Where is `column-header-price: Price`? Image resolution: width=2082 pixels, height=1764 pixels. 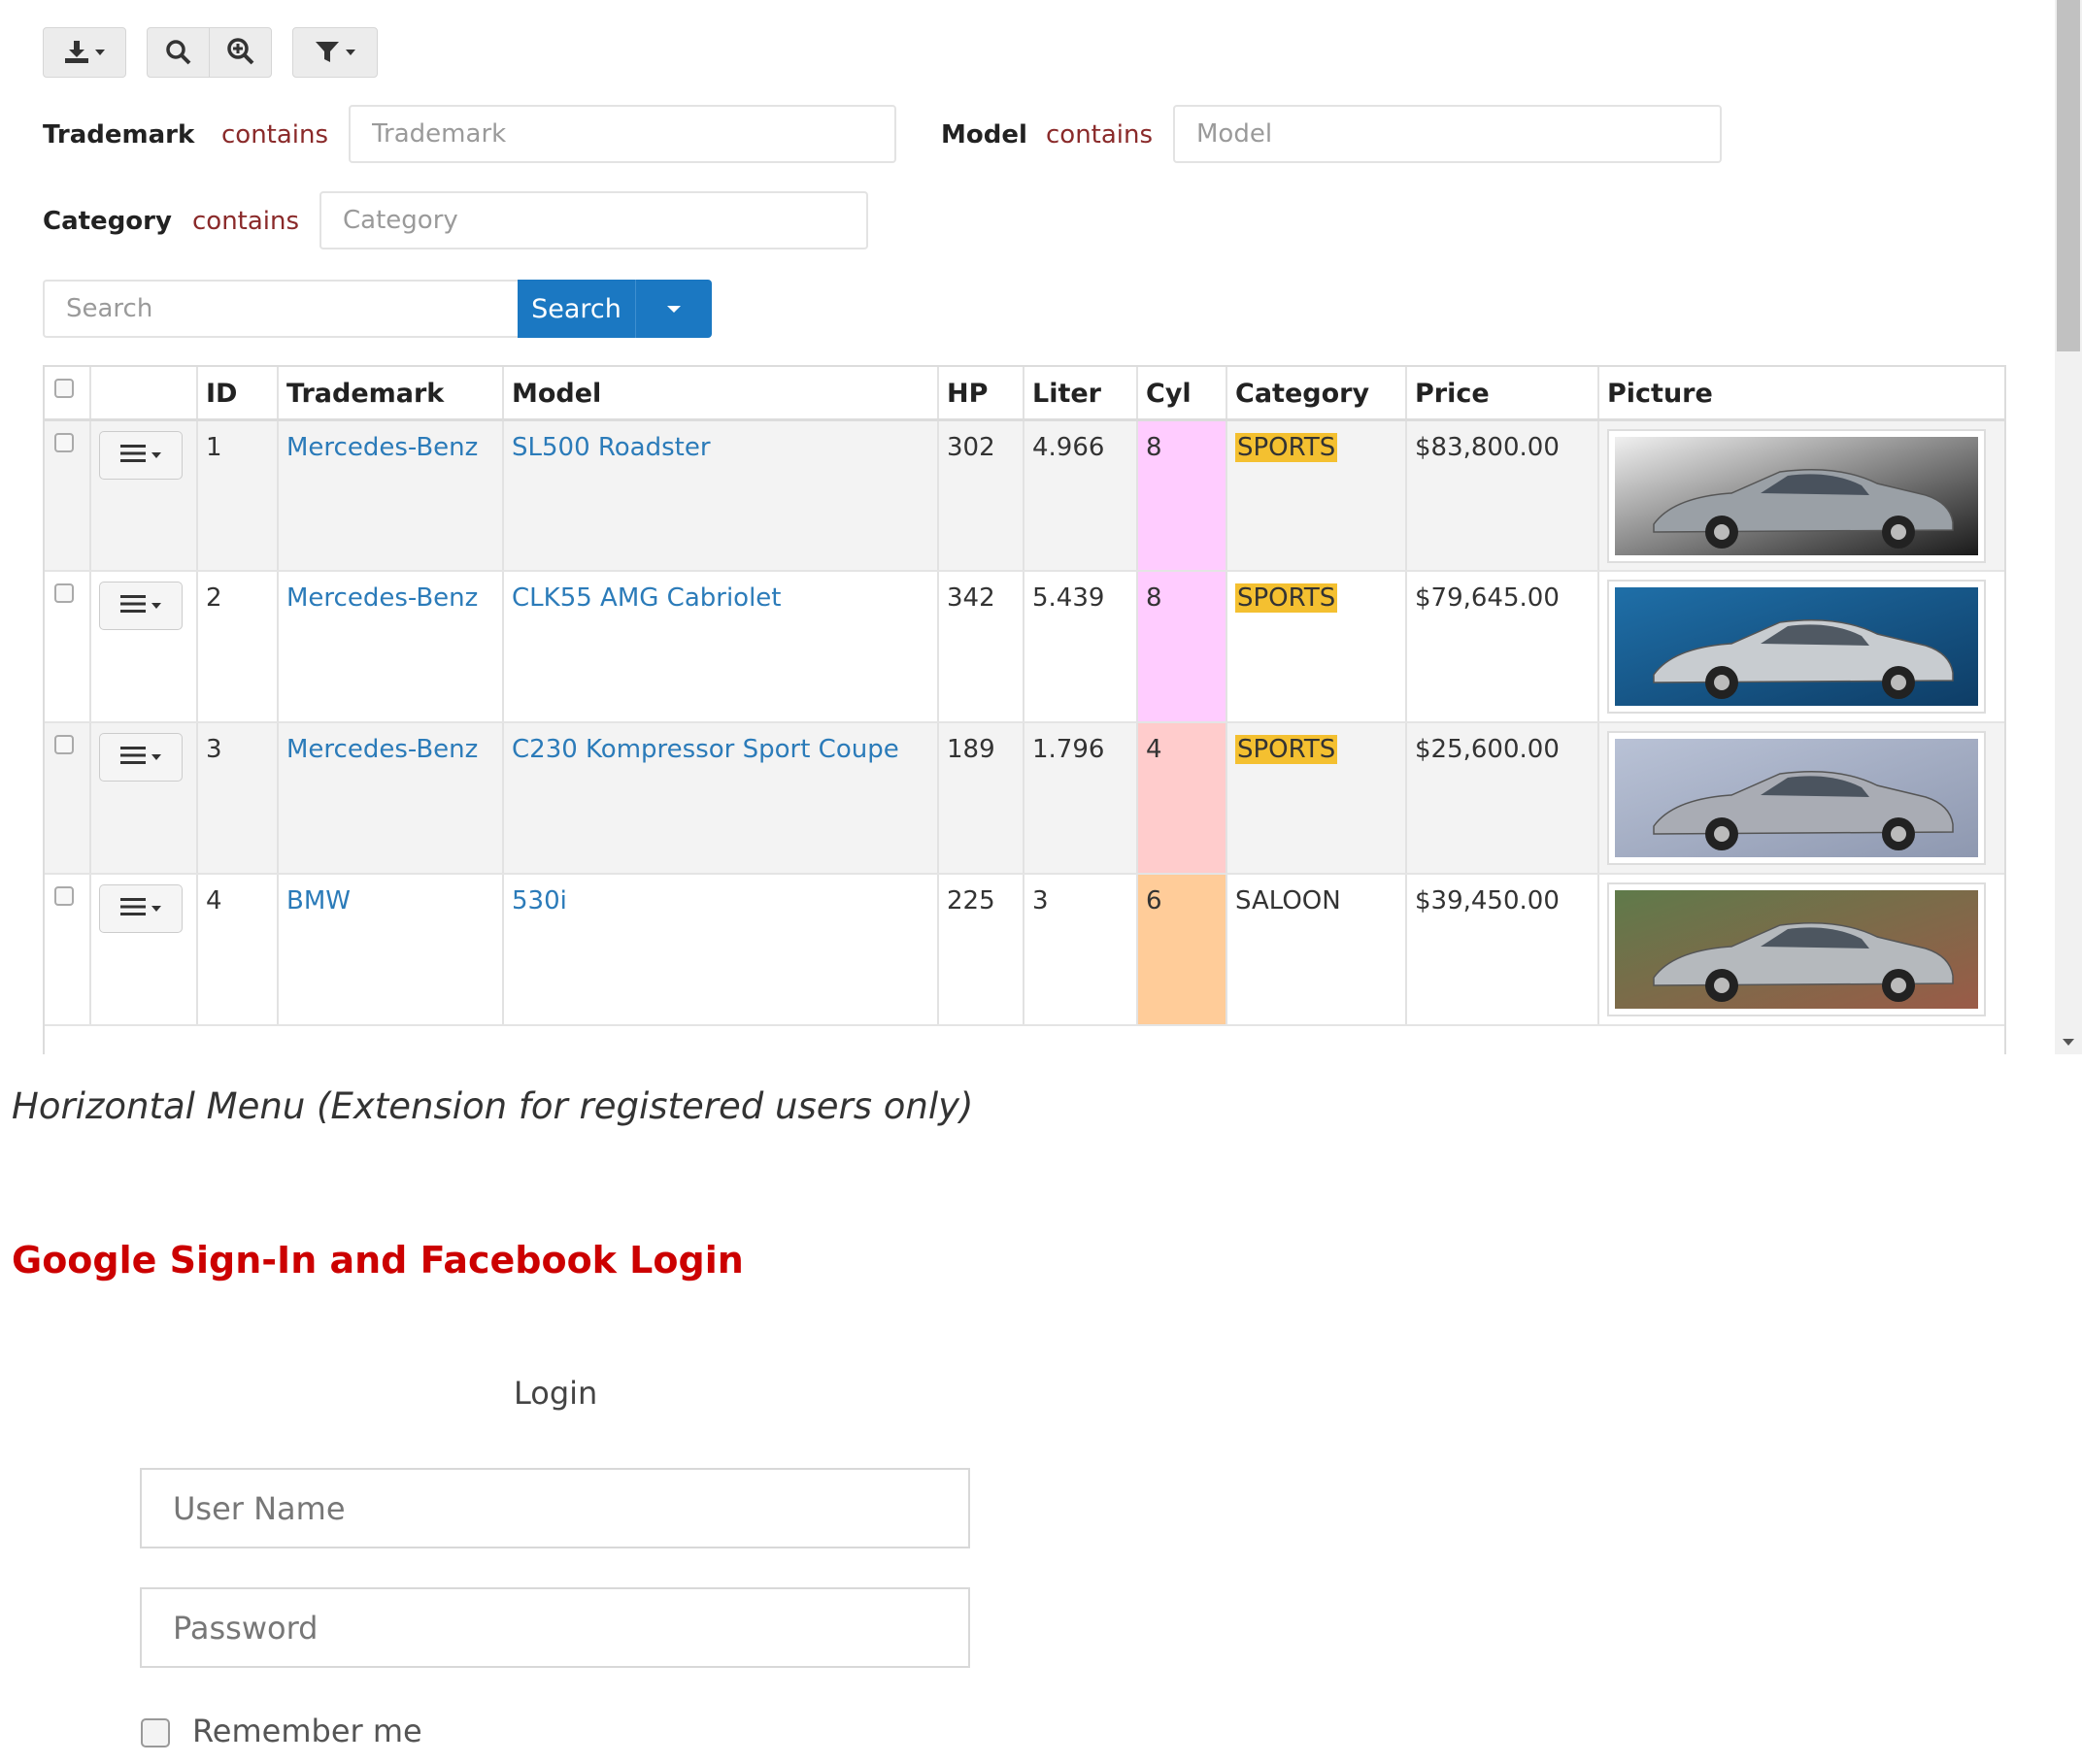
column-header-price: Price is located at coordinates (1502, 394).